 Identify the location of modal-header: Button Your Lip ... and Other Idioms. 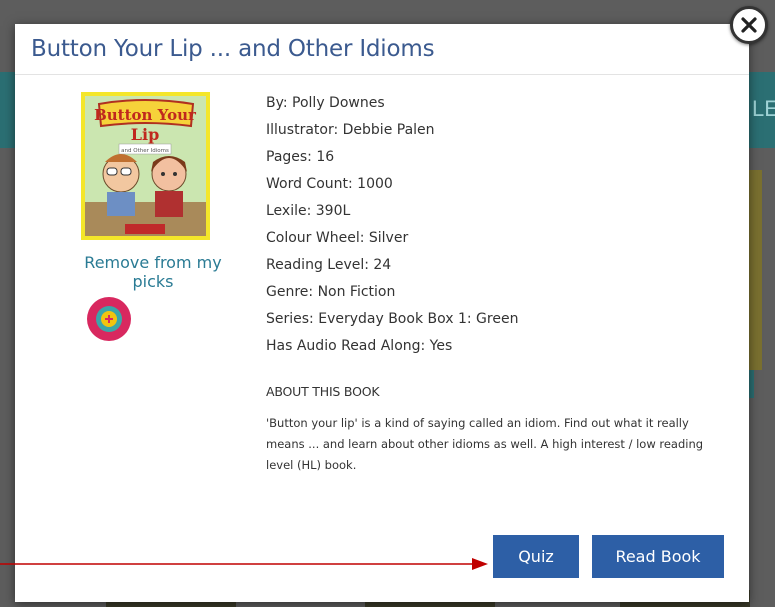
(382, 49).